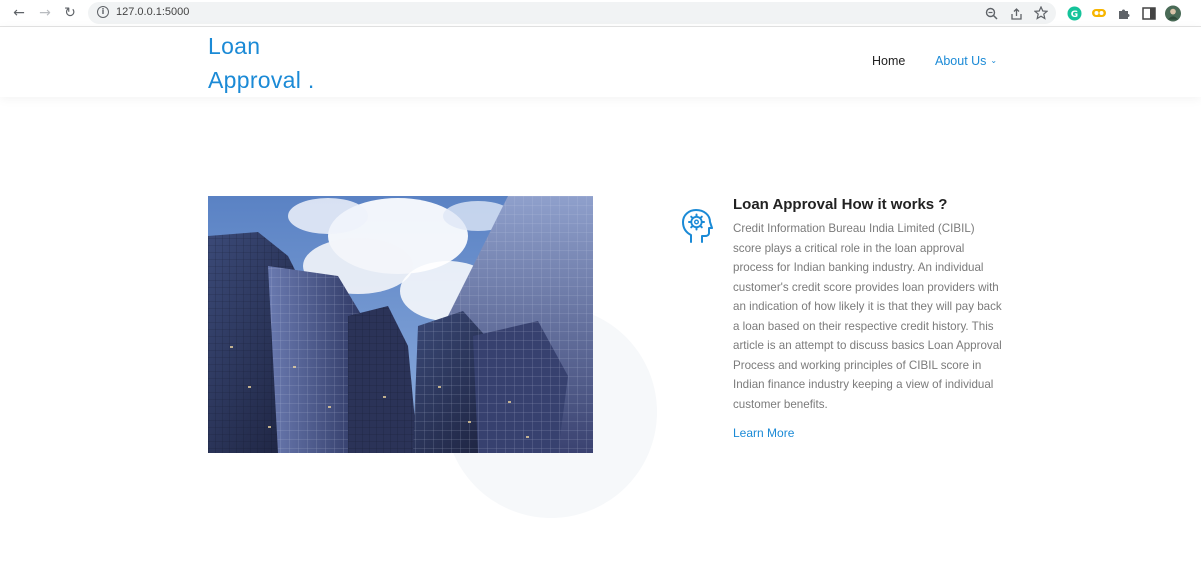 The height and width of the screenshot is (574, 1201). I want to click on forward-button: →, so click(45, 13).